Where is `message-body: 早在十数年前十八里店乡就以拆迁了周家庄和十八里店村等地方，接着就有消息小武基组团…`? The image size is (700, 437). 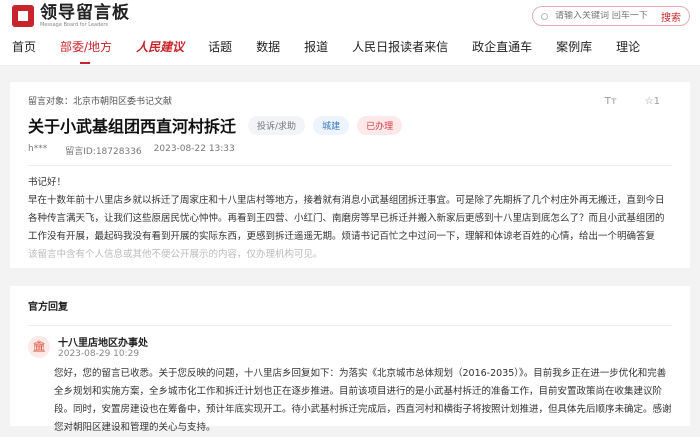 message-body: 早在十数年前十八里店乡就以拆迁了周家庄和十八里店村等地方，接着就有消息小武基组团… is located at coordinates (346, 218).